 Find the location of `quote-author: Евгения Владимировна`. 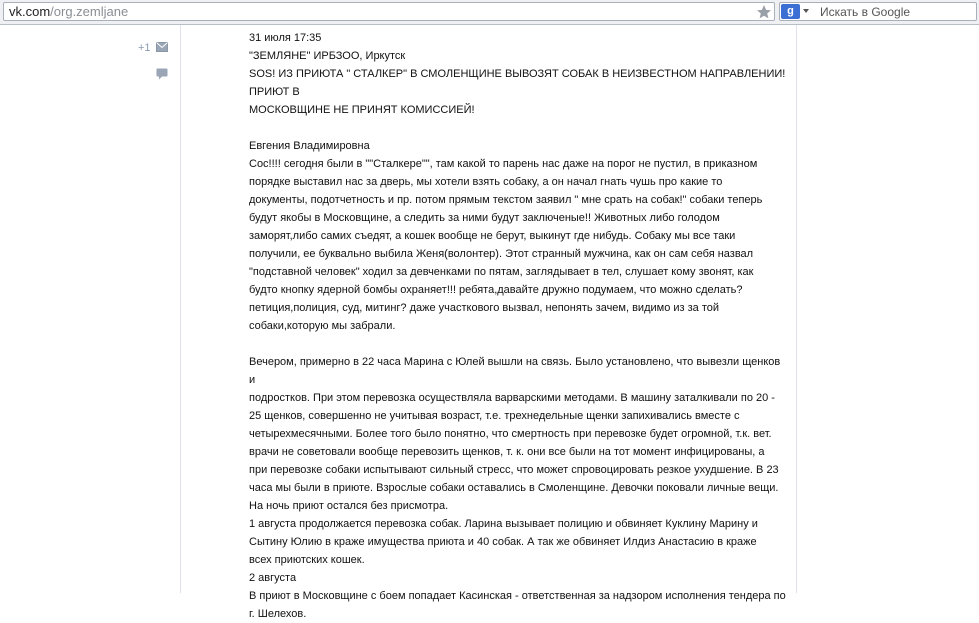

quote-author: Евгения Владимировна is located at coordinates (309, 146).